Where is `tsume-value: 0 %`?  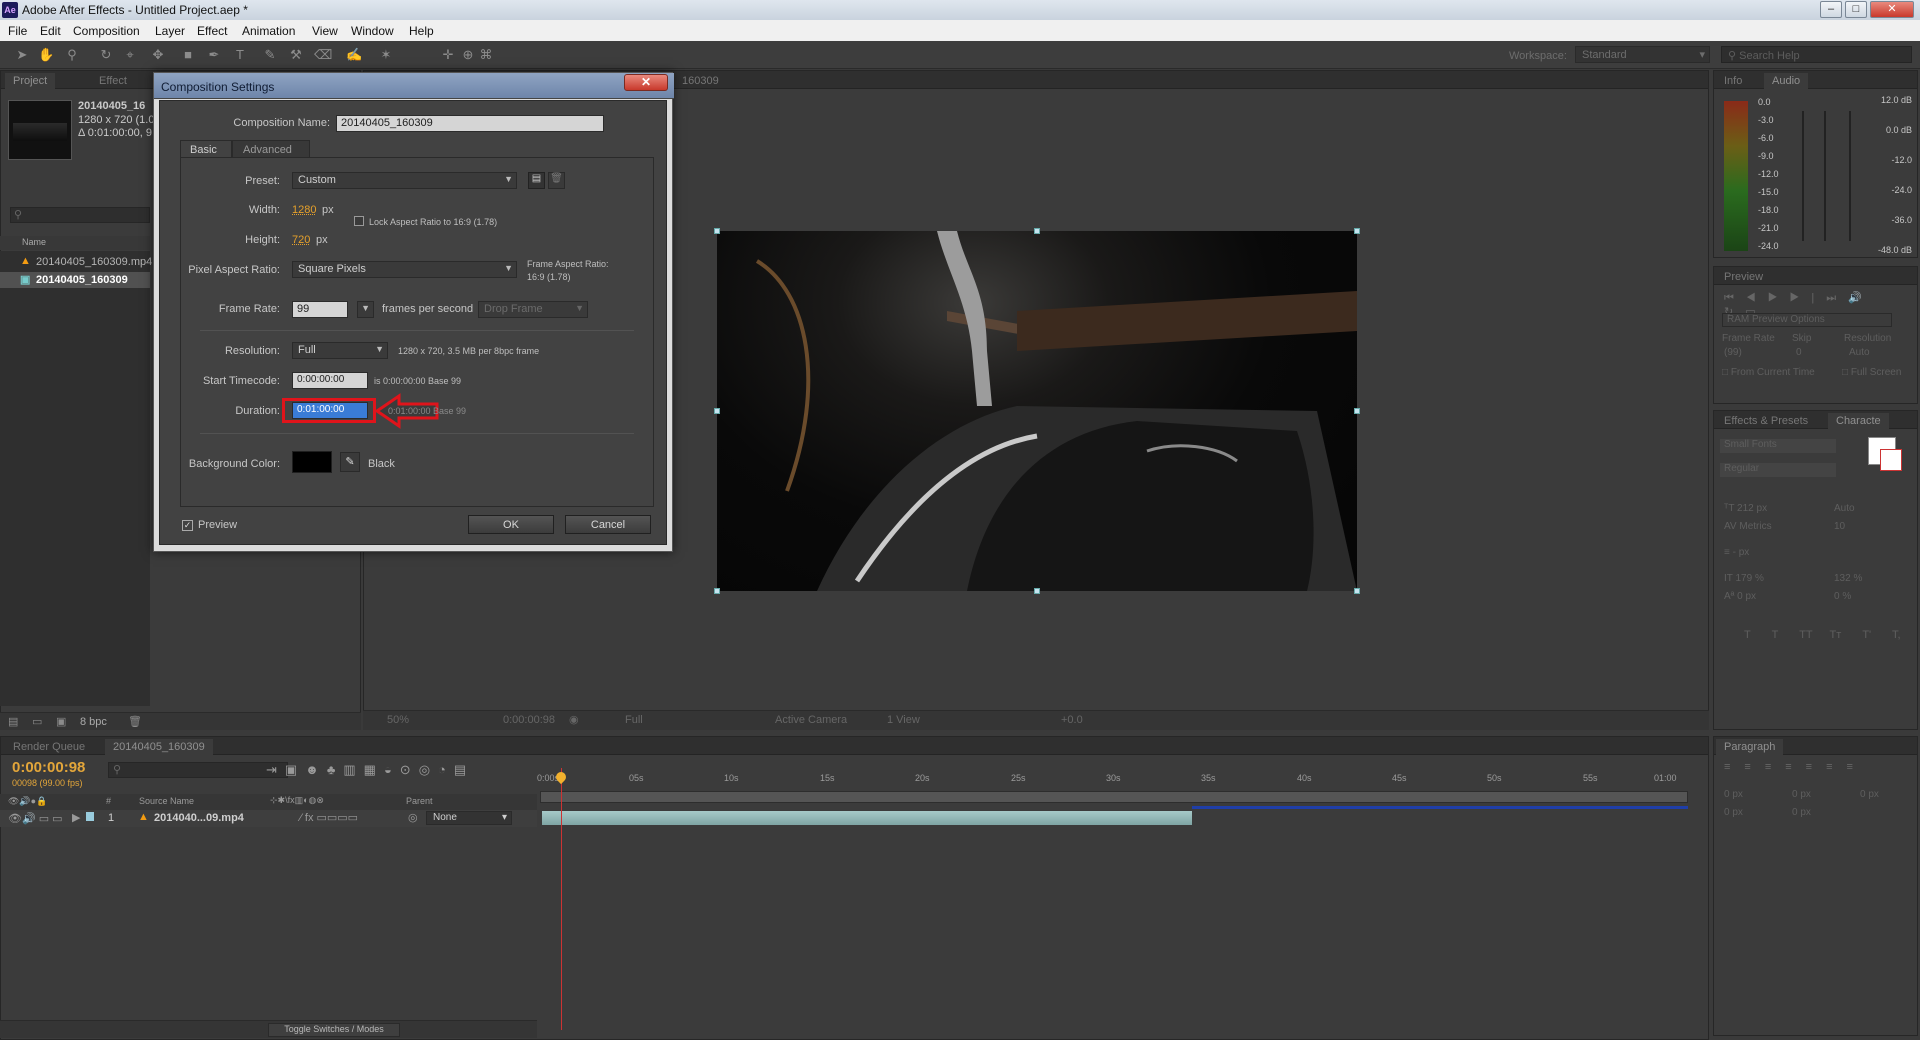
tsume-value: 0 % is located at coordinates (1842, 596).